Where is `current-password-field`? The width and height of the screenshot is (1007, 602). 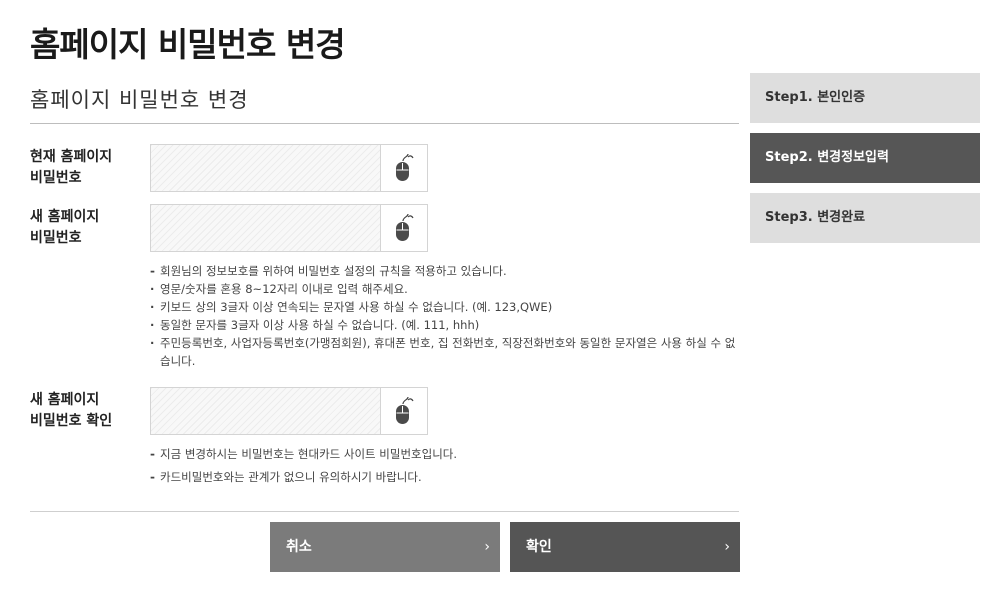 current-password-field is located at coordinates (289, 168).